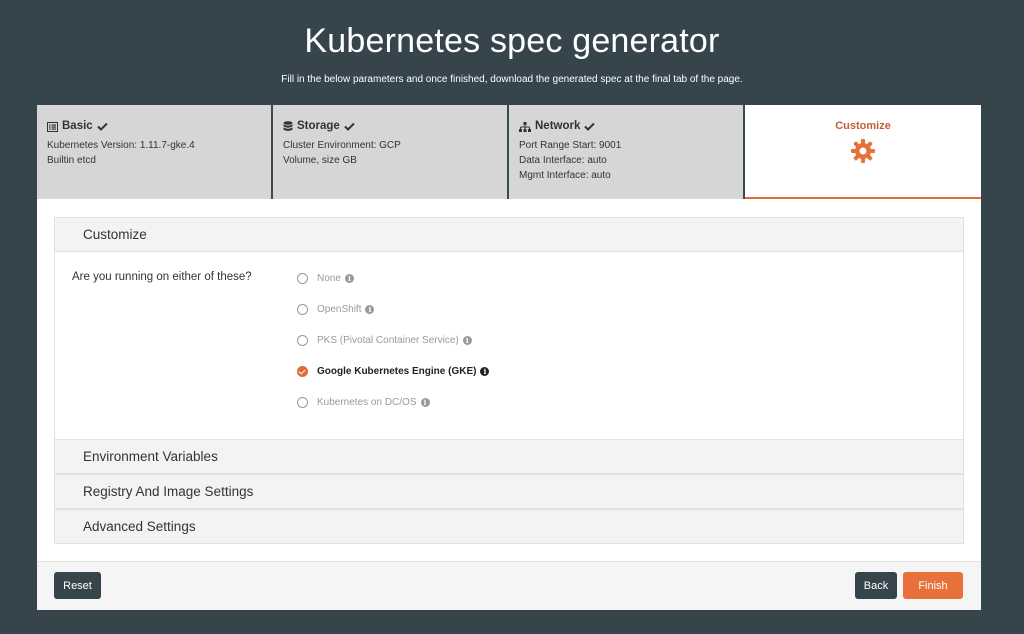  What do you see at coordinates (876, 585) in the screenshot?
I see `back-button: Back` at bounding box center [876, 585].